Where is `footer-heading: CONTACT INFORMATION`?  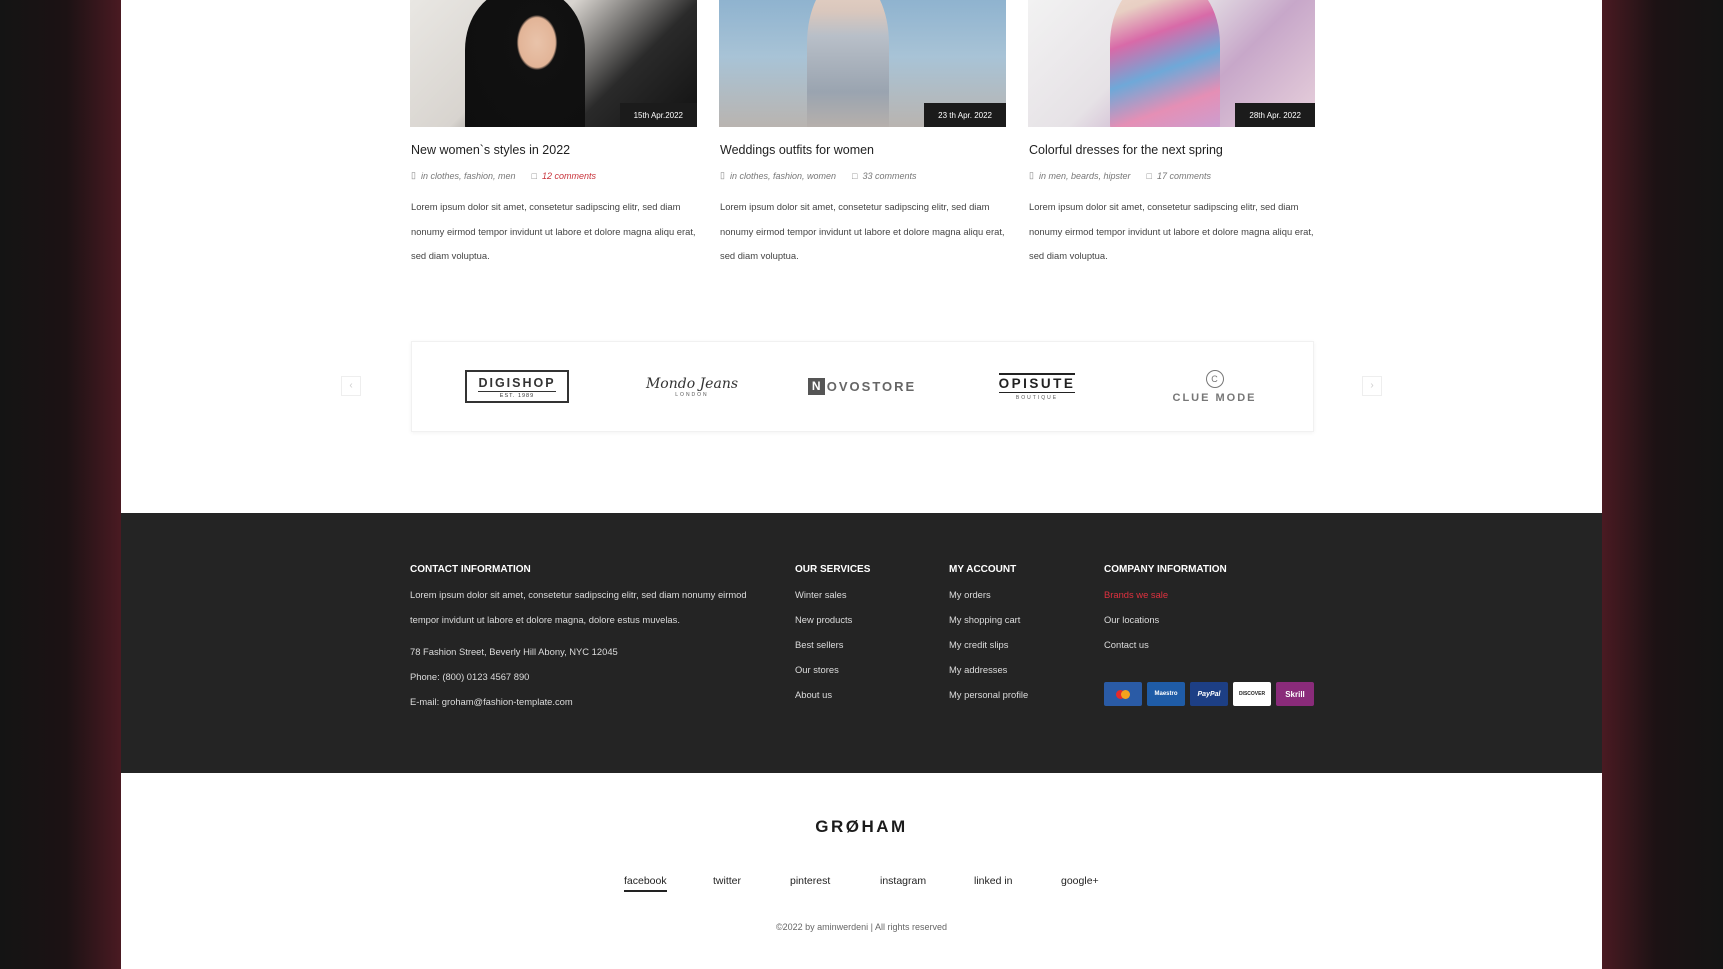
footer-heading: CONTACT INFORMATION is located at coordinates (470, 569).